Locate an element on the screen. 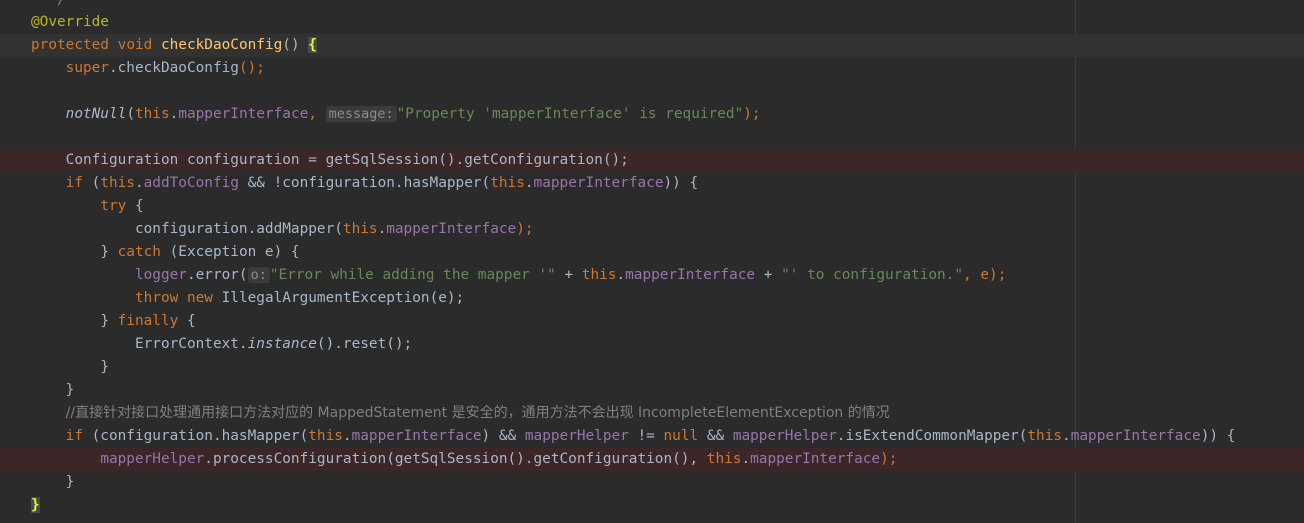  string-literal: "' to configuration." is located at coordinates (872, 275).